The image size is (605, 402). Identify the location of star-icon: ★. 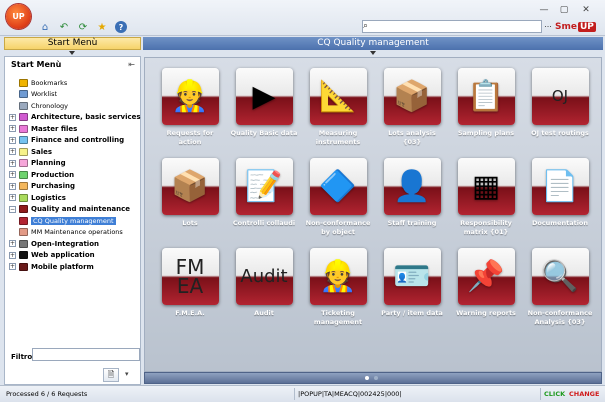
(102, 27).